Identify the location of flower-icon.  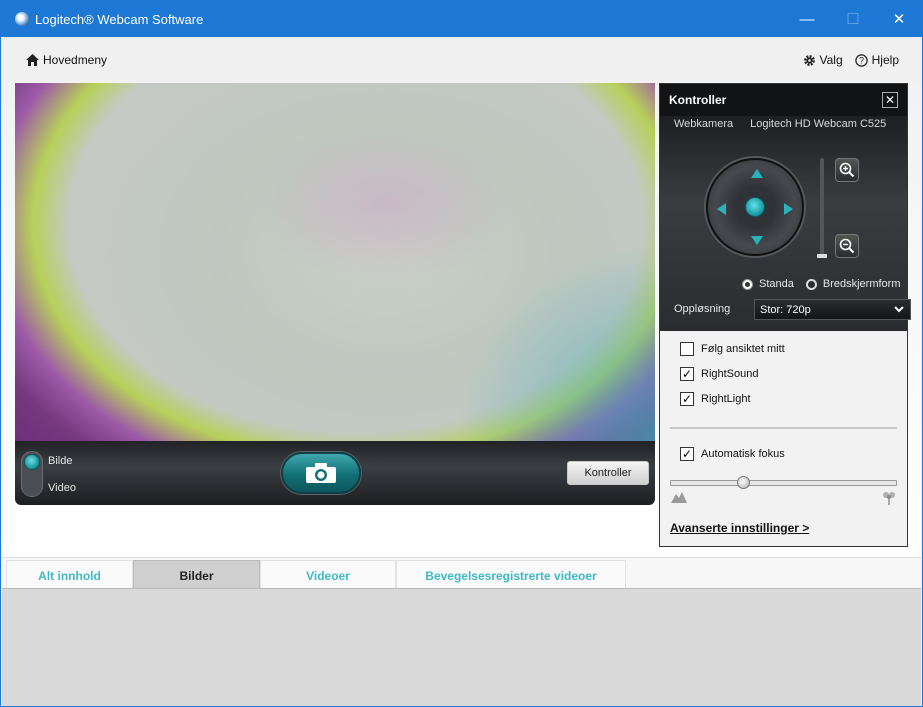
(889, 498).